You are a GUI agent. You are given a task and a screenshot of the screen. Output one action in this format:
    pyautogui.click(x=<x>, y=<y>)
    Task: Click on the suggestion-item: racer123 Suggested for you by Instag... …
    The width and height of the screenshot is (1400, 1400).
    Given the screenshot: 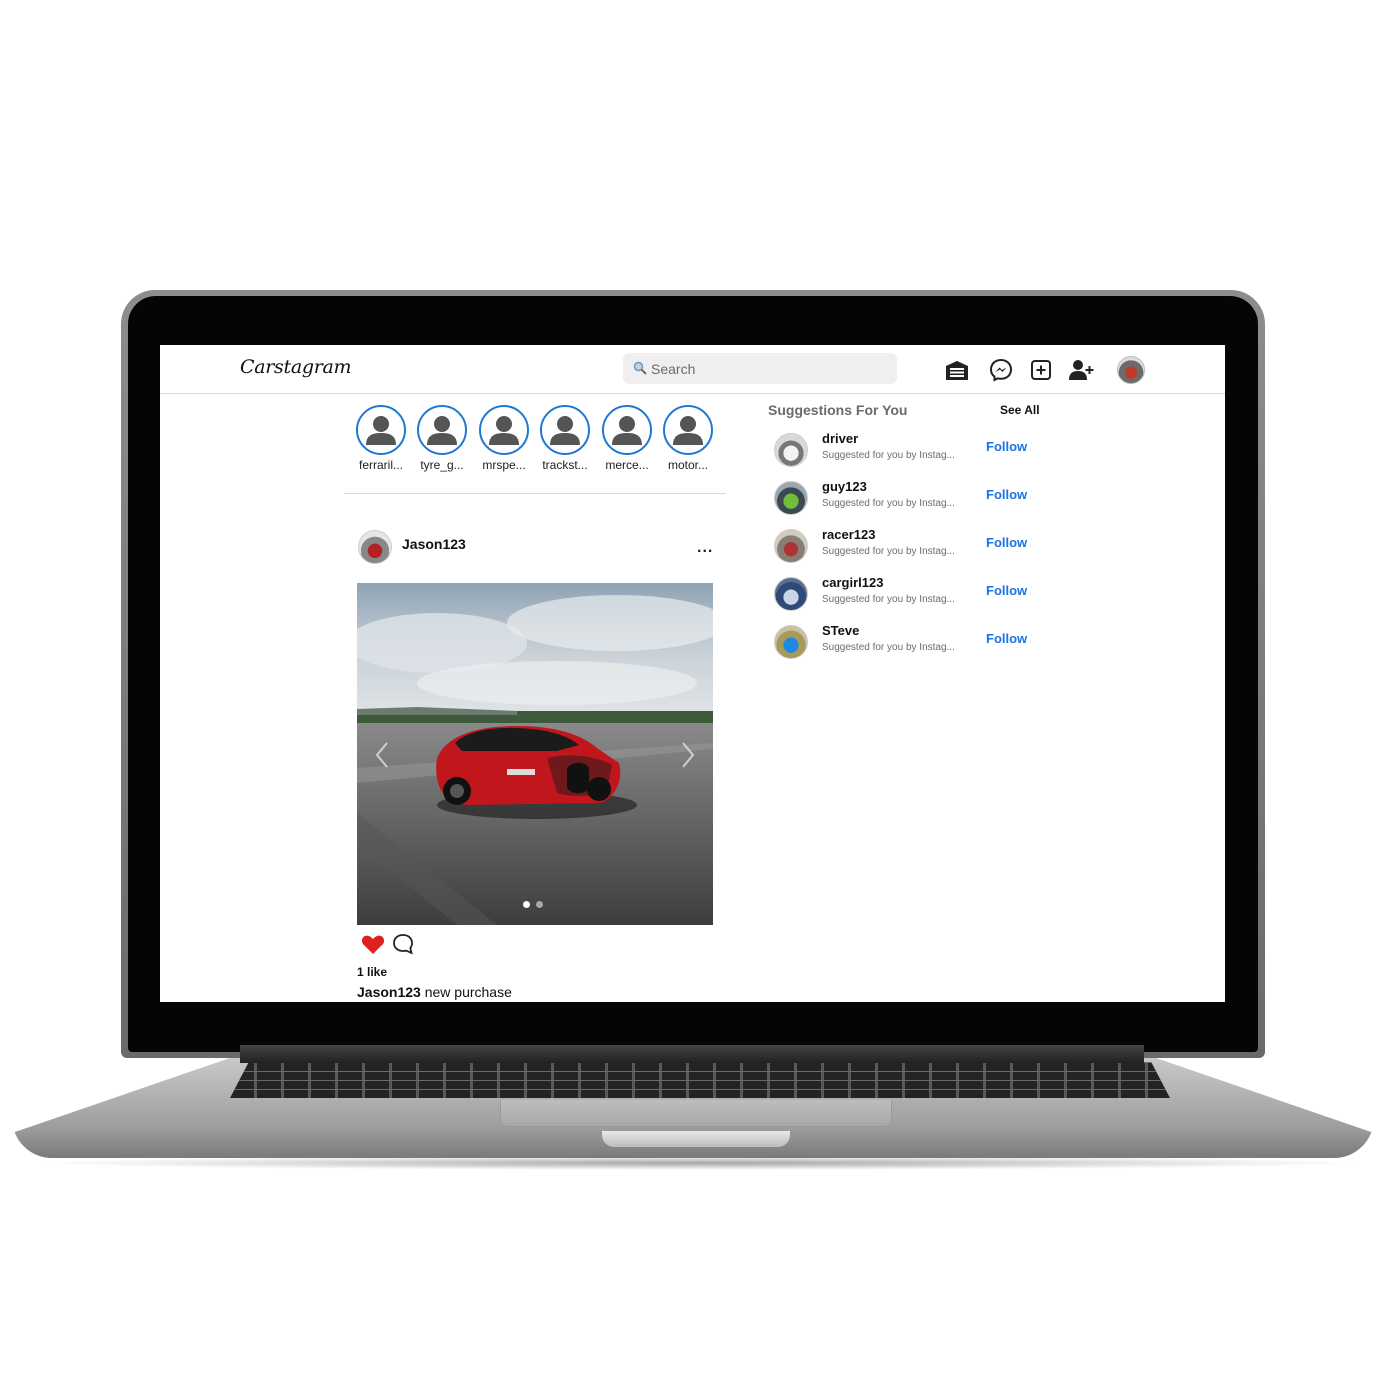 What is the action you would take?
    pyautogui.click(x=924, y=545)
    